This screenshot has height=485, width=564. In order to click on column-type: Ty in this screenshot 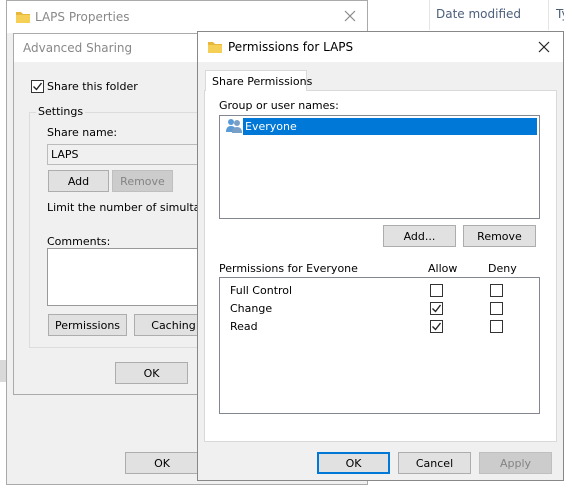, I will do `click(560, 14)`.